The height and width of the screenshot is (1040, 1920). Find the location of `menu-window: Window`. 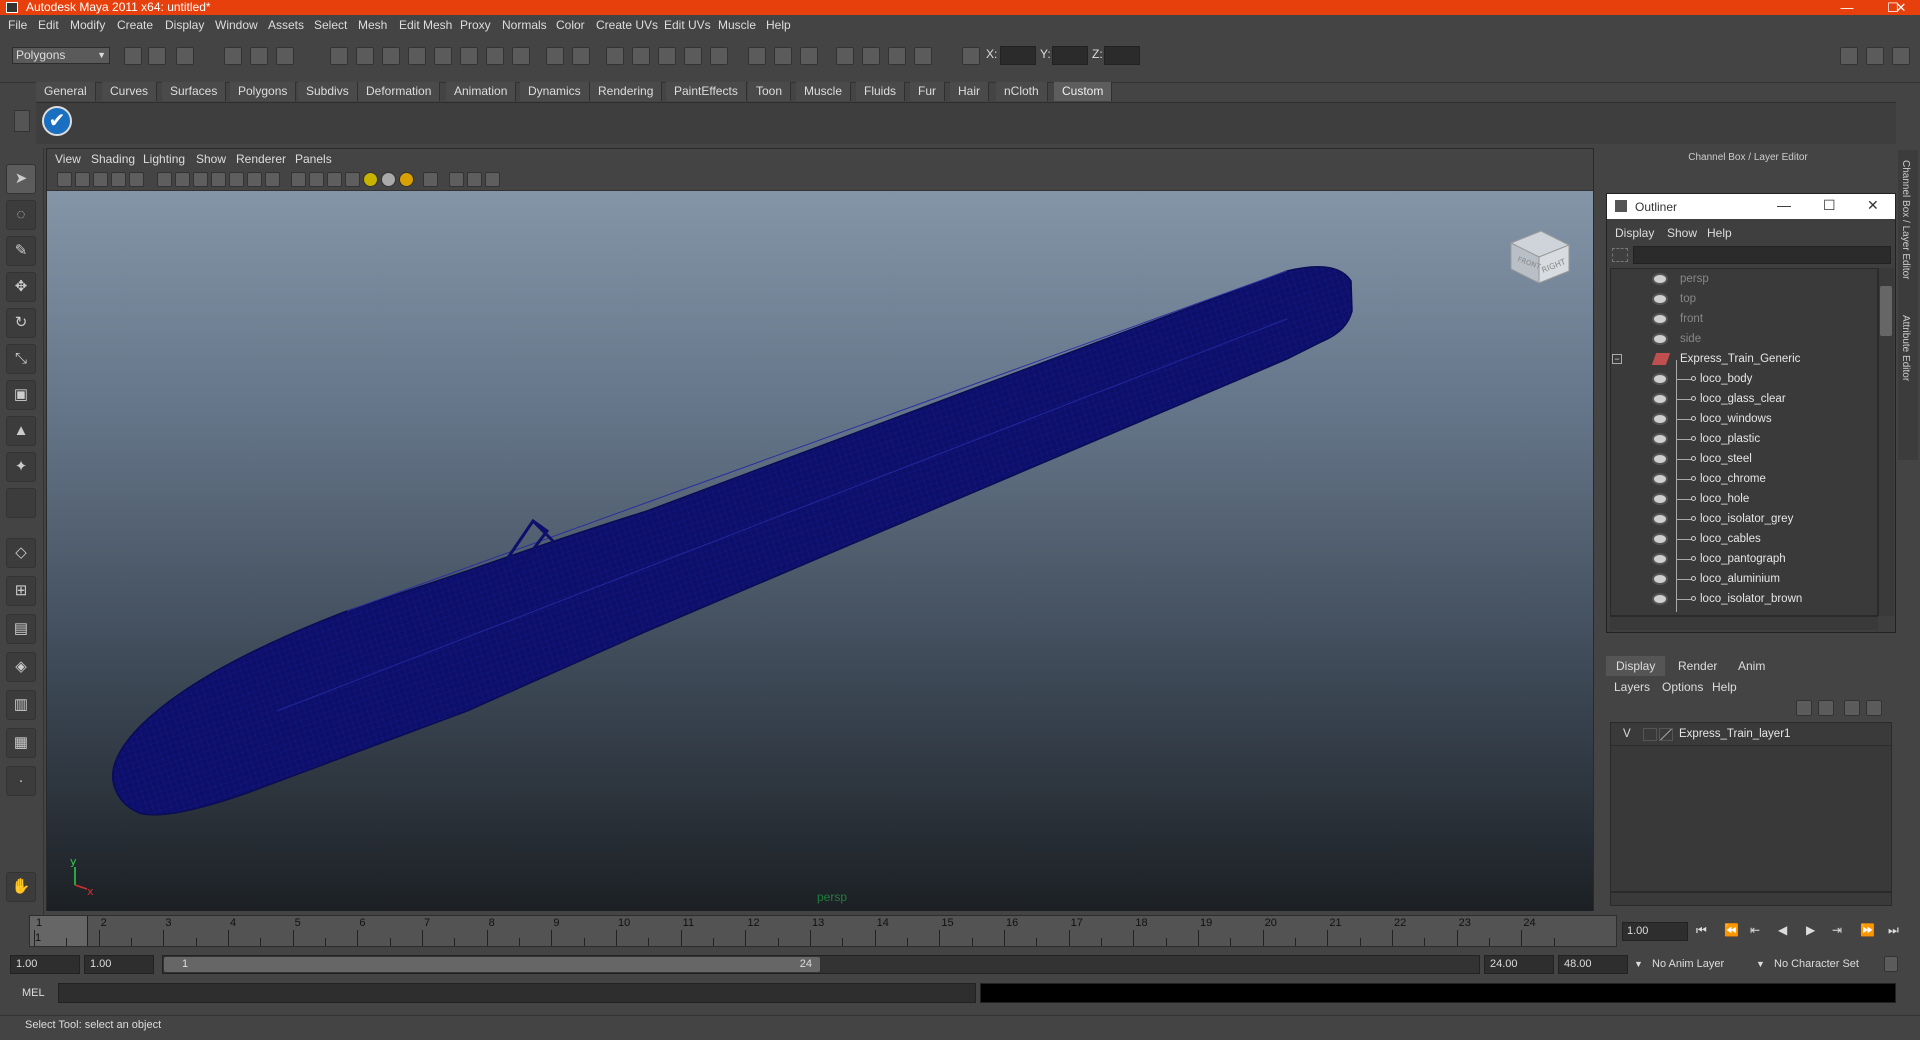

menu-window: Window is located at coordinates (236, 25).